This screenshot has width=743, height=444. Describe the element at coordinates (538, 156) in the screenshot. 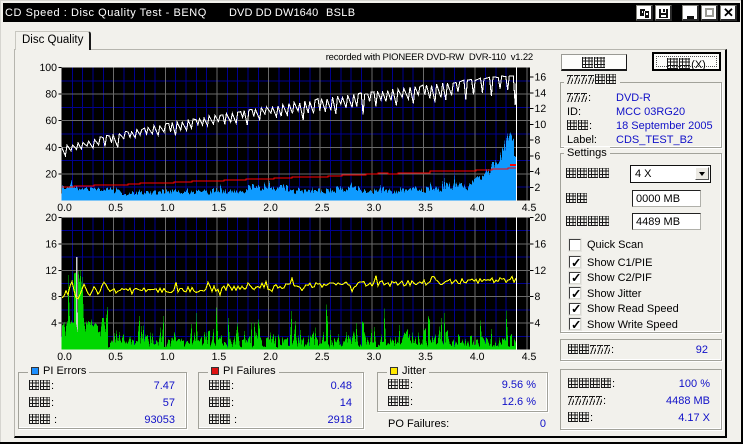

I see `svg-text: 6` at that location.